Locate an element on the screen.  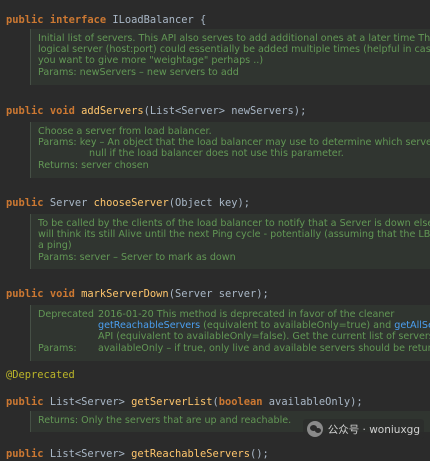
link-get-reachable-servers: getReachableServers is located at coordinates (149, 325).